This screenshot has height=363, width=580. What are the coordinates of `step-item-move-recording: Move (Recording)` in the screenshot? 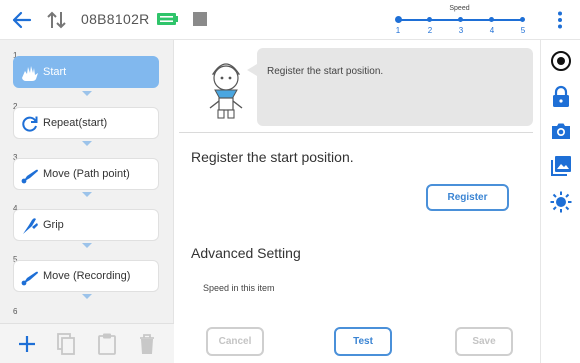 It's located at (86, 276).